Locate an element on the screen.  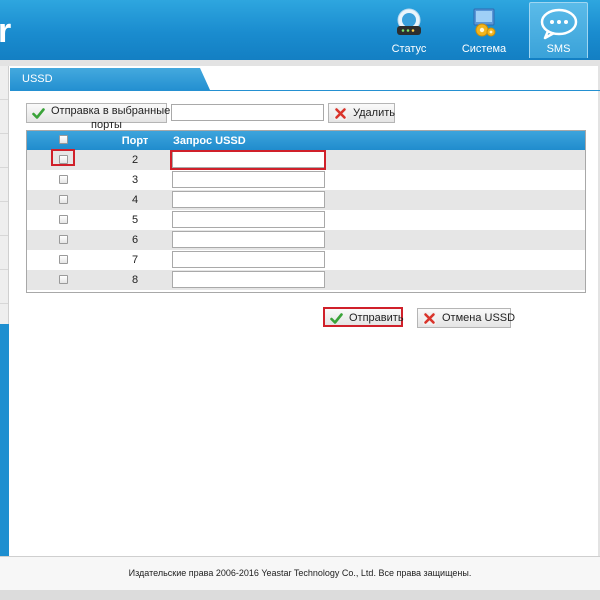
delete-button: Удалить is located at coordinates (361, 113).